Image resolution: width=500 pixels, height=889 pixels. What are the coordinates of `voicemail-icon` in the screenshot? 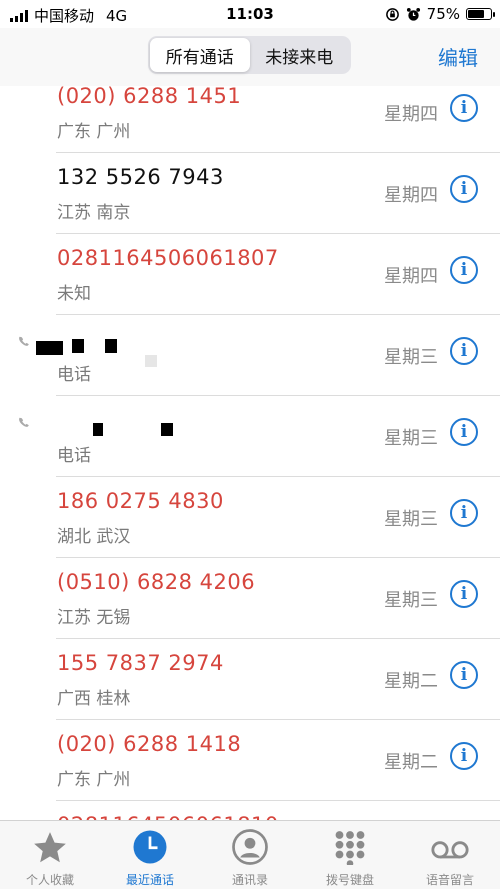 It's located at (450, 850).